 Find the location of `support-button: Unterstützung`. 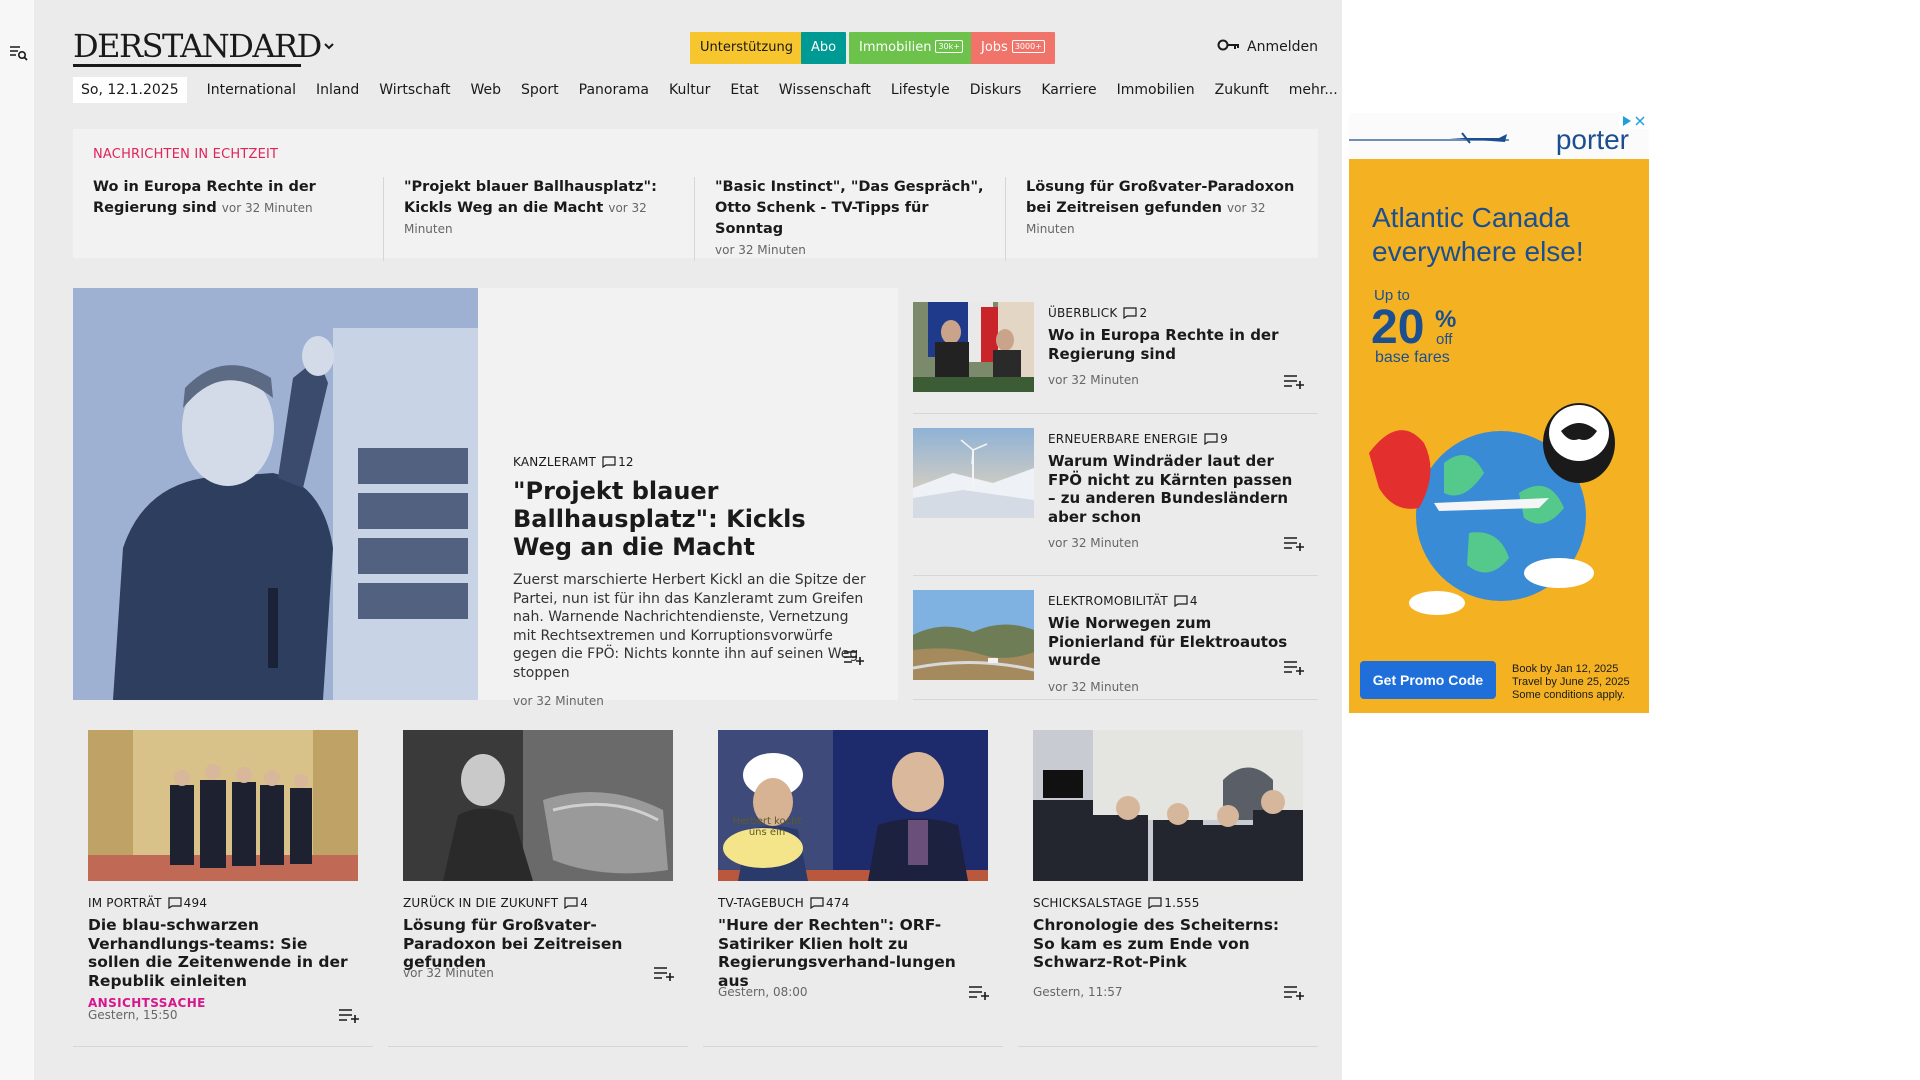

support-button: Unterstützung is located at coordinates (746, 48).